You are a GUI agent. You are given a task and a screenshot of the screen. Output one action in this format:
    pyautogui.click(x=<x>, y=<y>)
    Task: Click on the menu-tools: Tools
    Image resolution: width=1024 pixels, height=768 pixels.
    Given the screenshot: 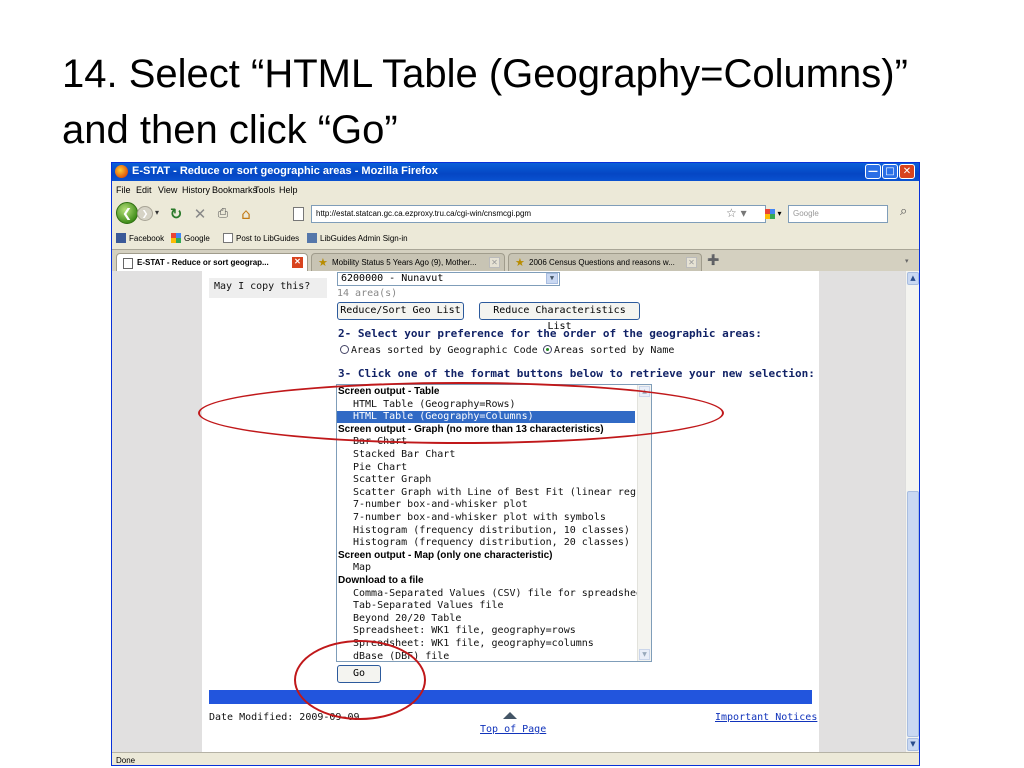 What is the action you would take?
    pyautogui.click(x=264, y=190)
    